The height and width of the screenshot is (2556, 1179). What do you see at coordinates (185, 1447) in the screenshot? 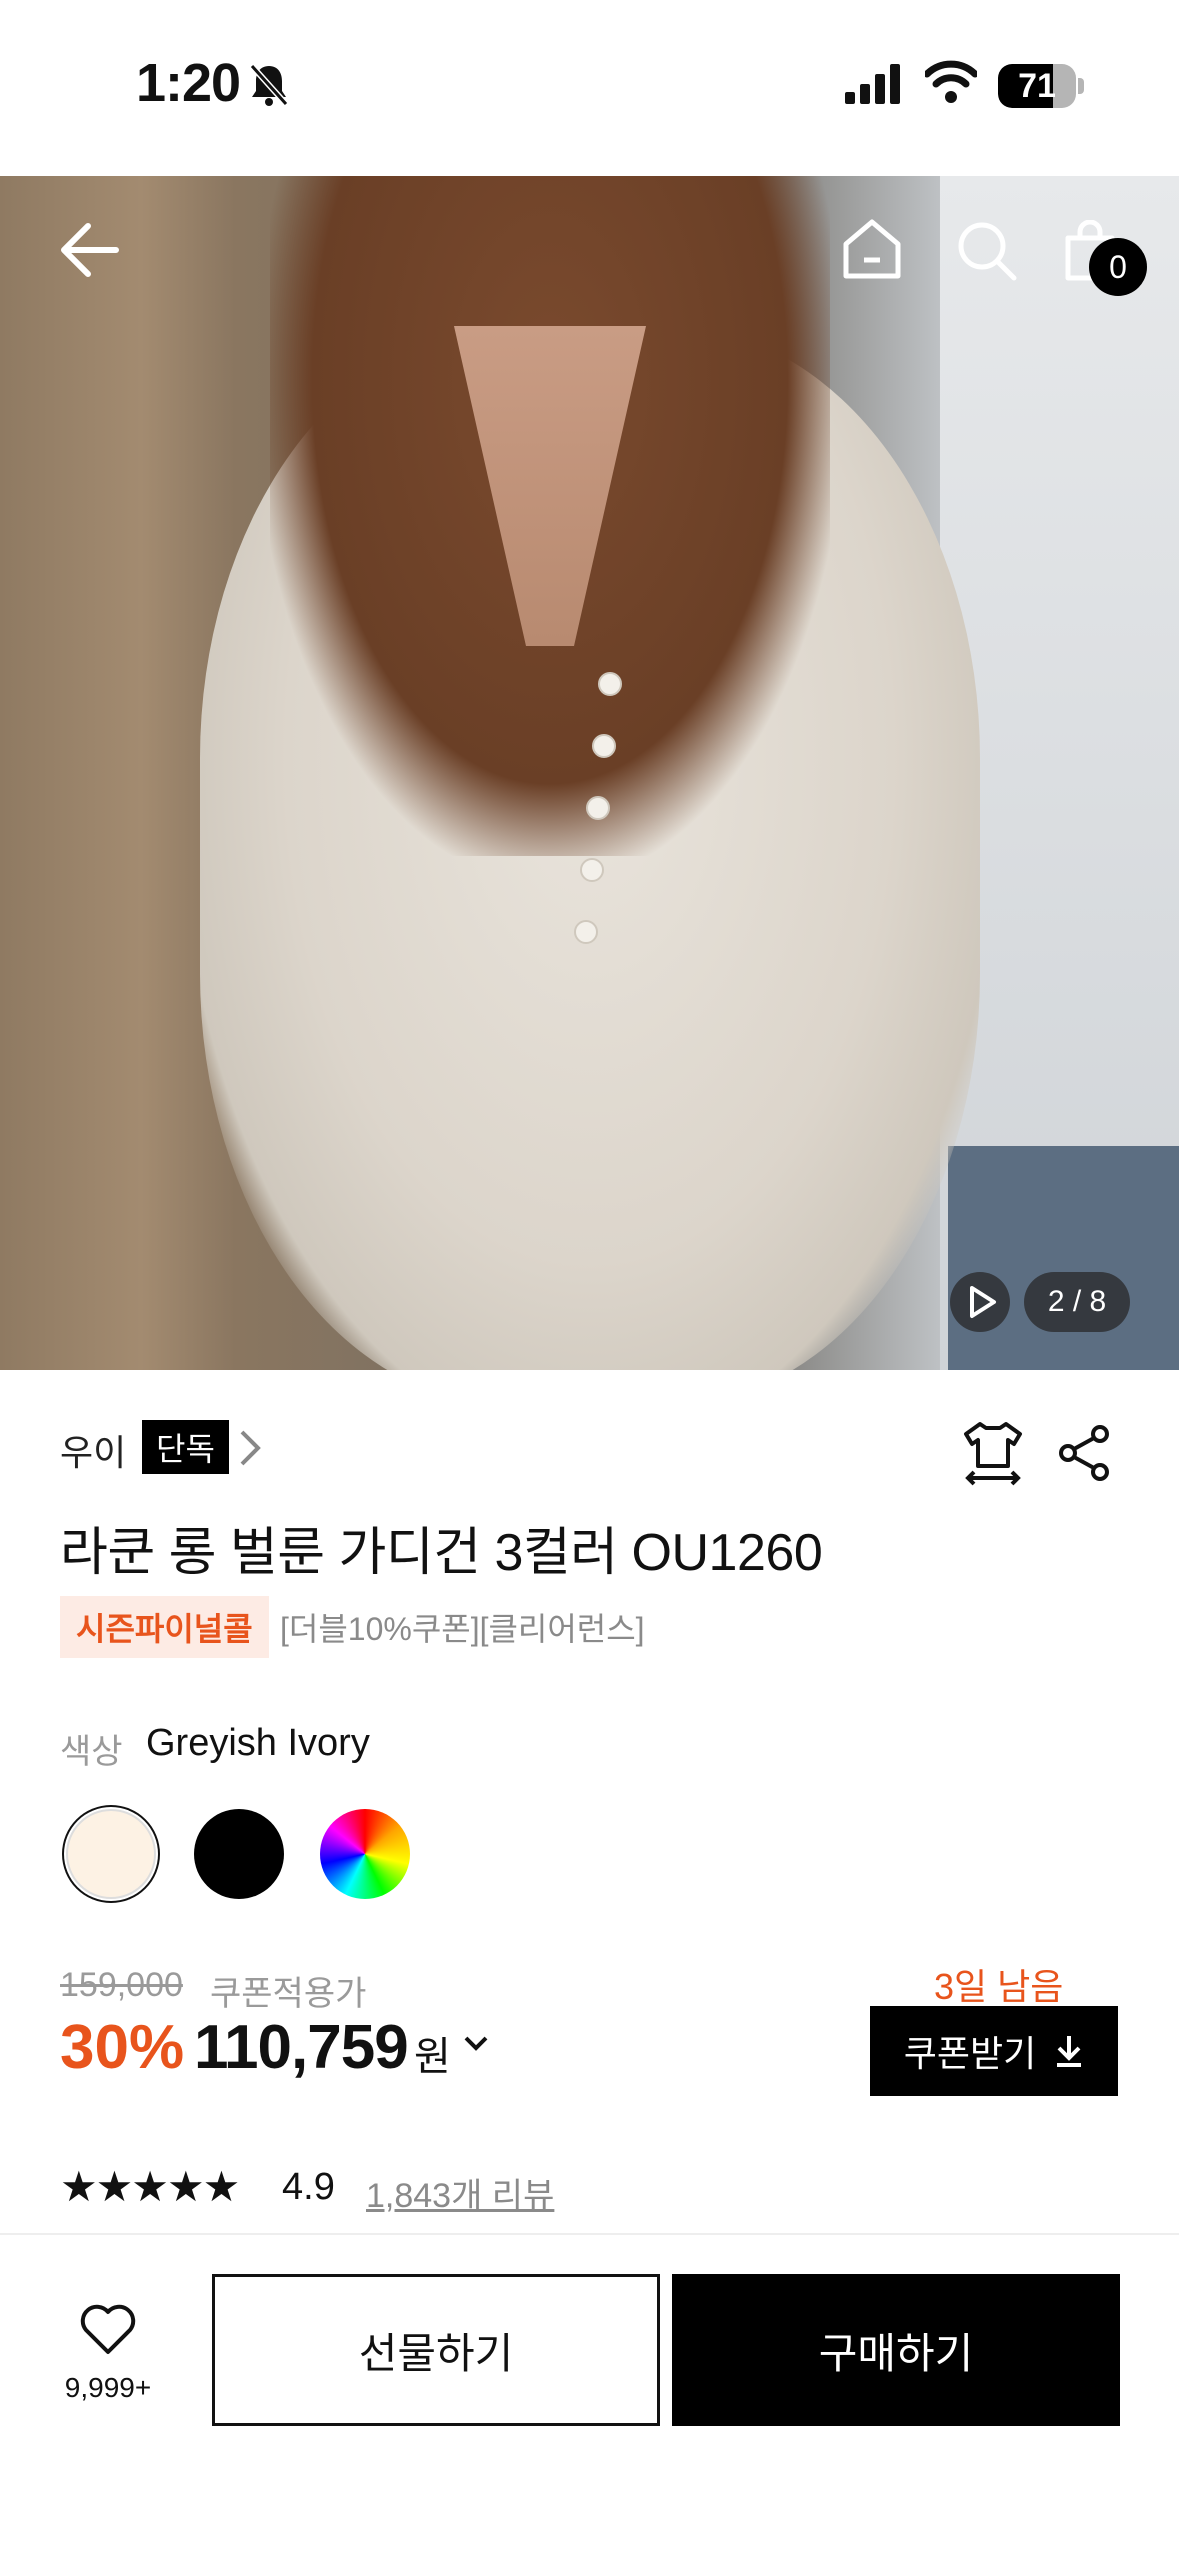
I see `exclusive-badge: 단독` at bounding box center [185, 1447].